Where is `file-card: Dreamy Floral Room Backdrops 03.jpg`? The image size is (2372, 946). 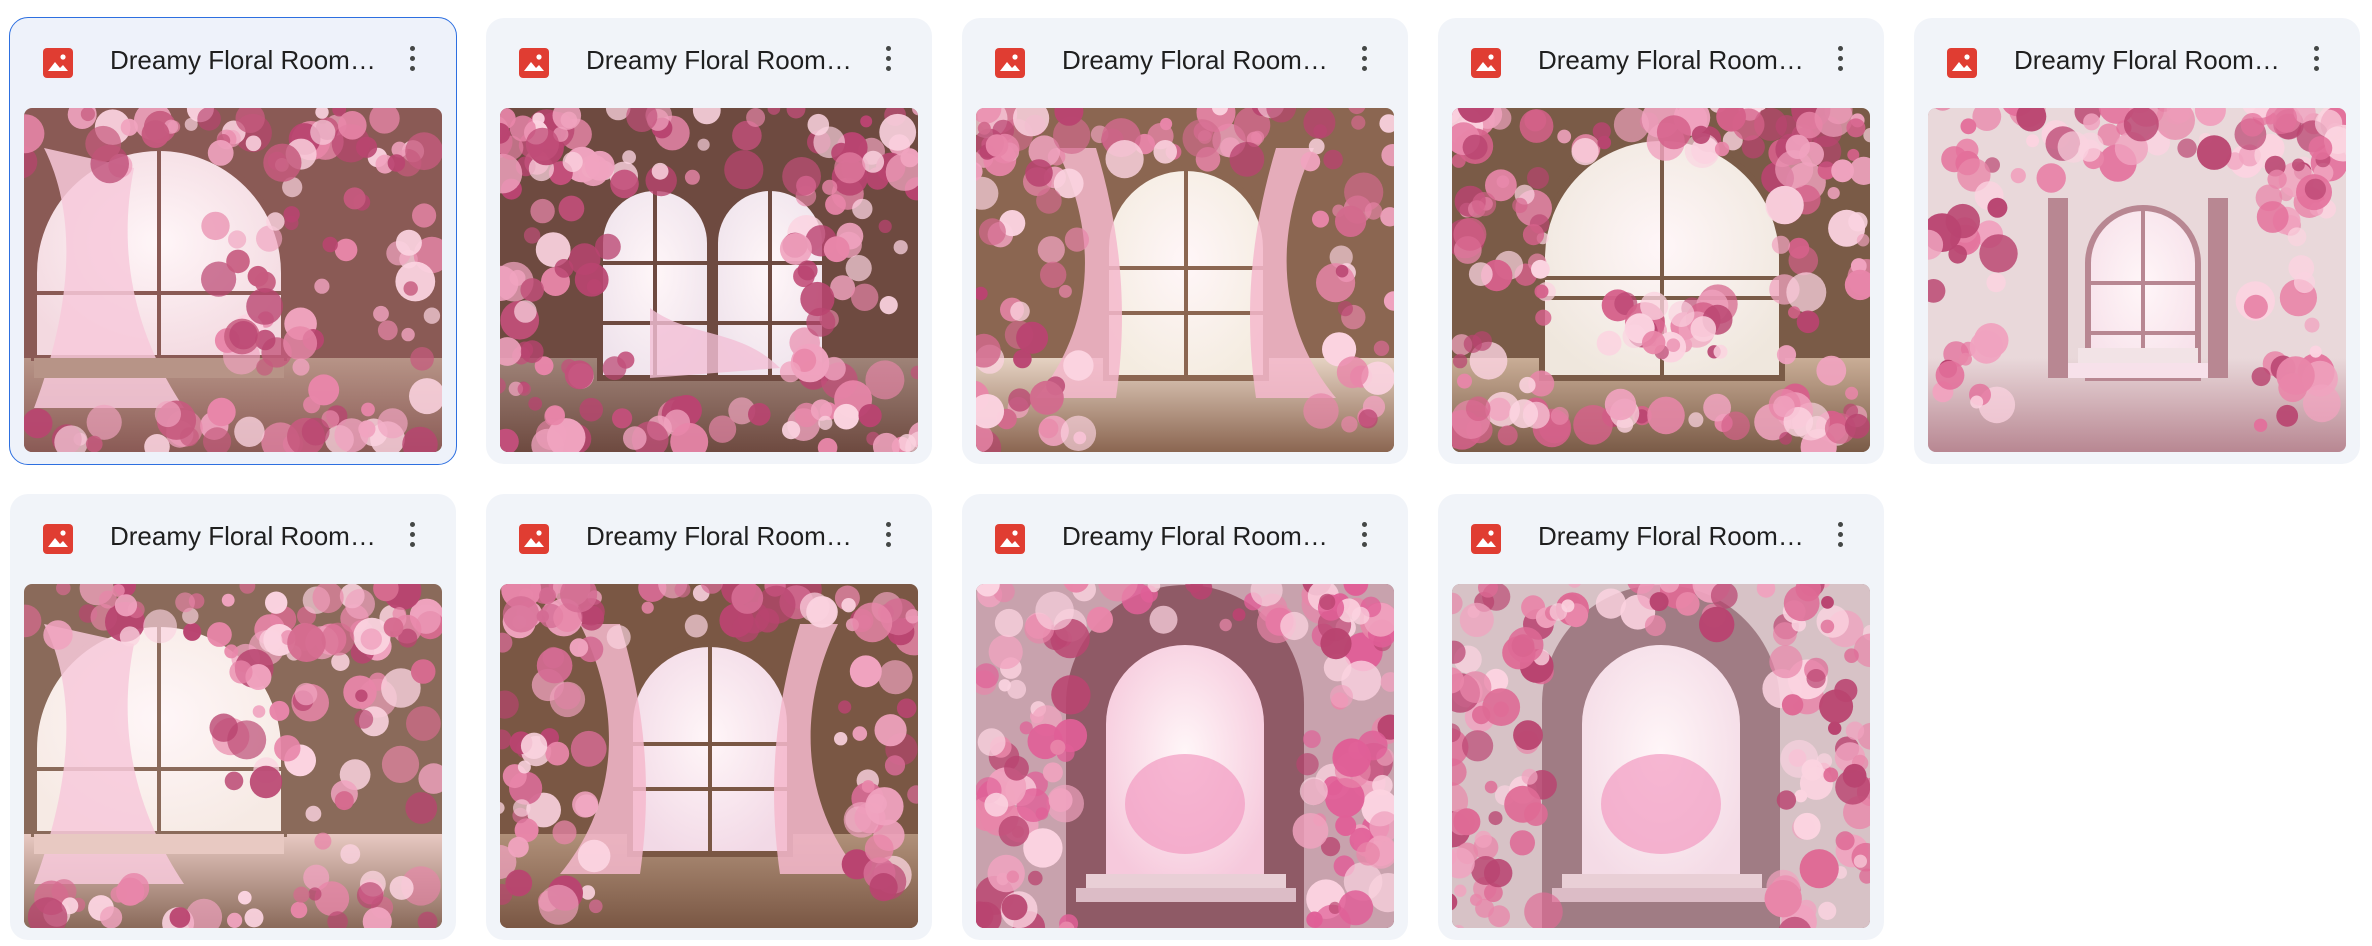 file-card: Dreamy Floral Room Backdrops 03.jpg is located at coordinates (1185, 241).